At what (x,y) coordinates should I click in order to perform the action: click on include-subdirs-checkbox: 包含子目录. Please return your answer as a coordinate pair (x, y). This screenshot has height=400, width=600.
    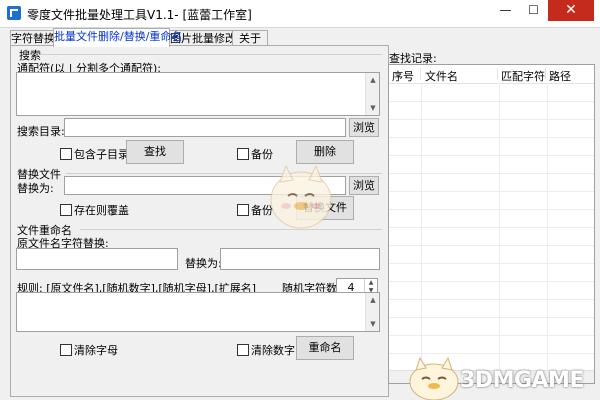
    Looking at the image, I should click on (94, 154).